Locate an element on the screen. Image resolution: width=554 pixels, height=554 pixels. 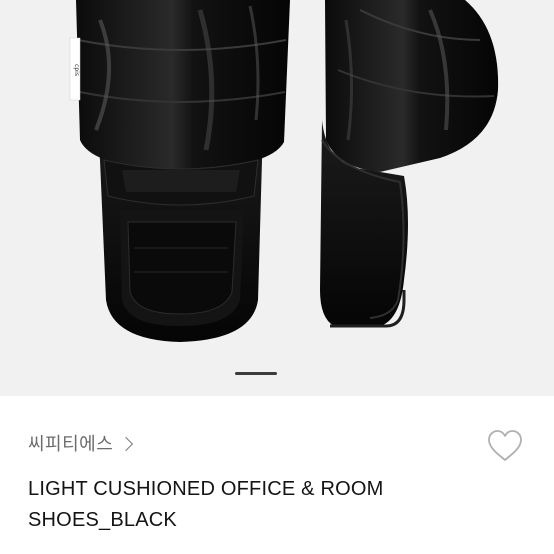
brand-link: 씨피티에스 is located at coordinates (81, 443).